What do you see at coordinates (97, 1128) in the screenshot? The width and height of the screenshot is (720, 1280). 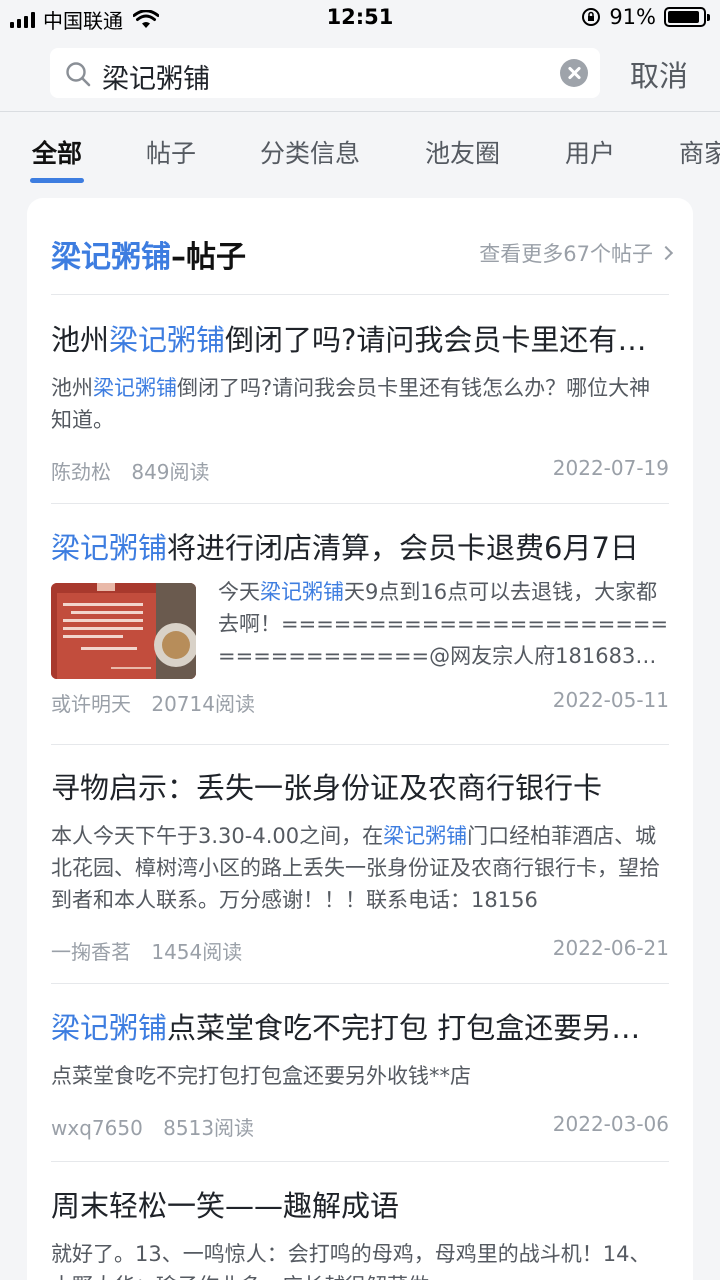 I see `post-author: wxq7650` at bounding box center [97, 1128].